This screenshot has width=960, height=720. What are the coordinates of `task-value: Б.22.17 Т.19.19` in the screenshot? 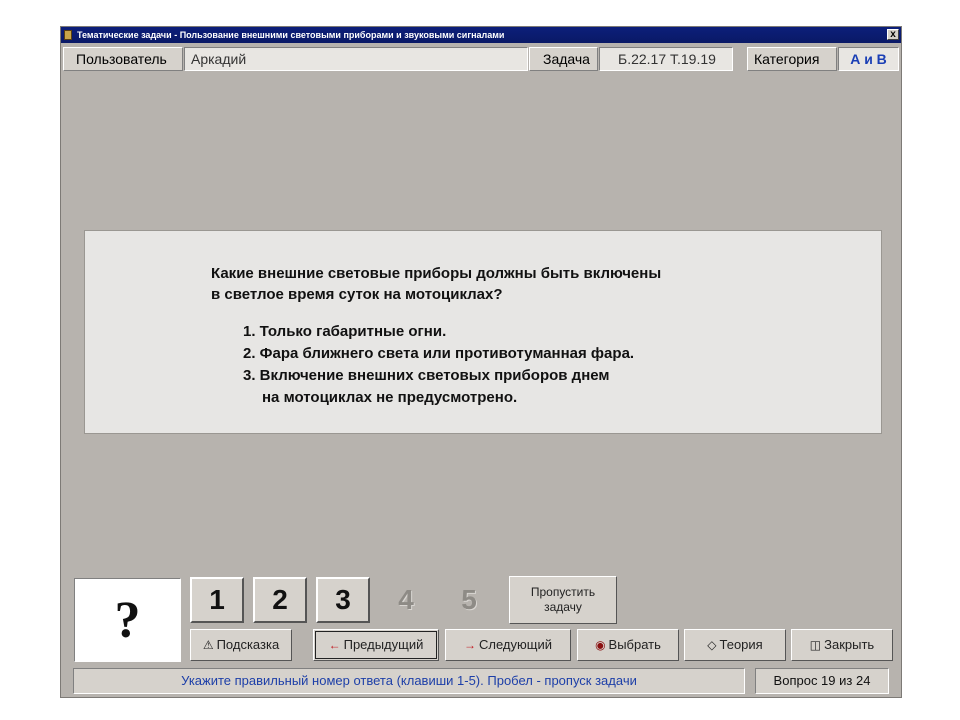 It's located at (666, 59).